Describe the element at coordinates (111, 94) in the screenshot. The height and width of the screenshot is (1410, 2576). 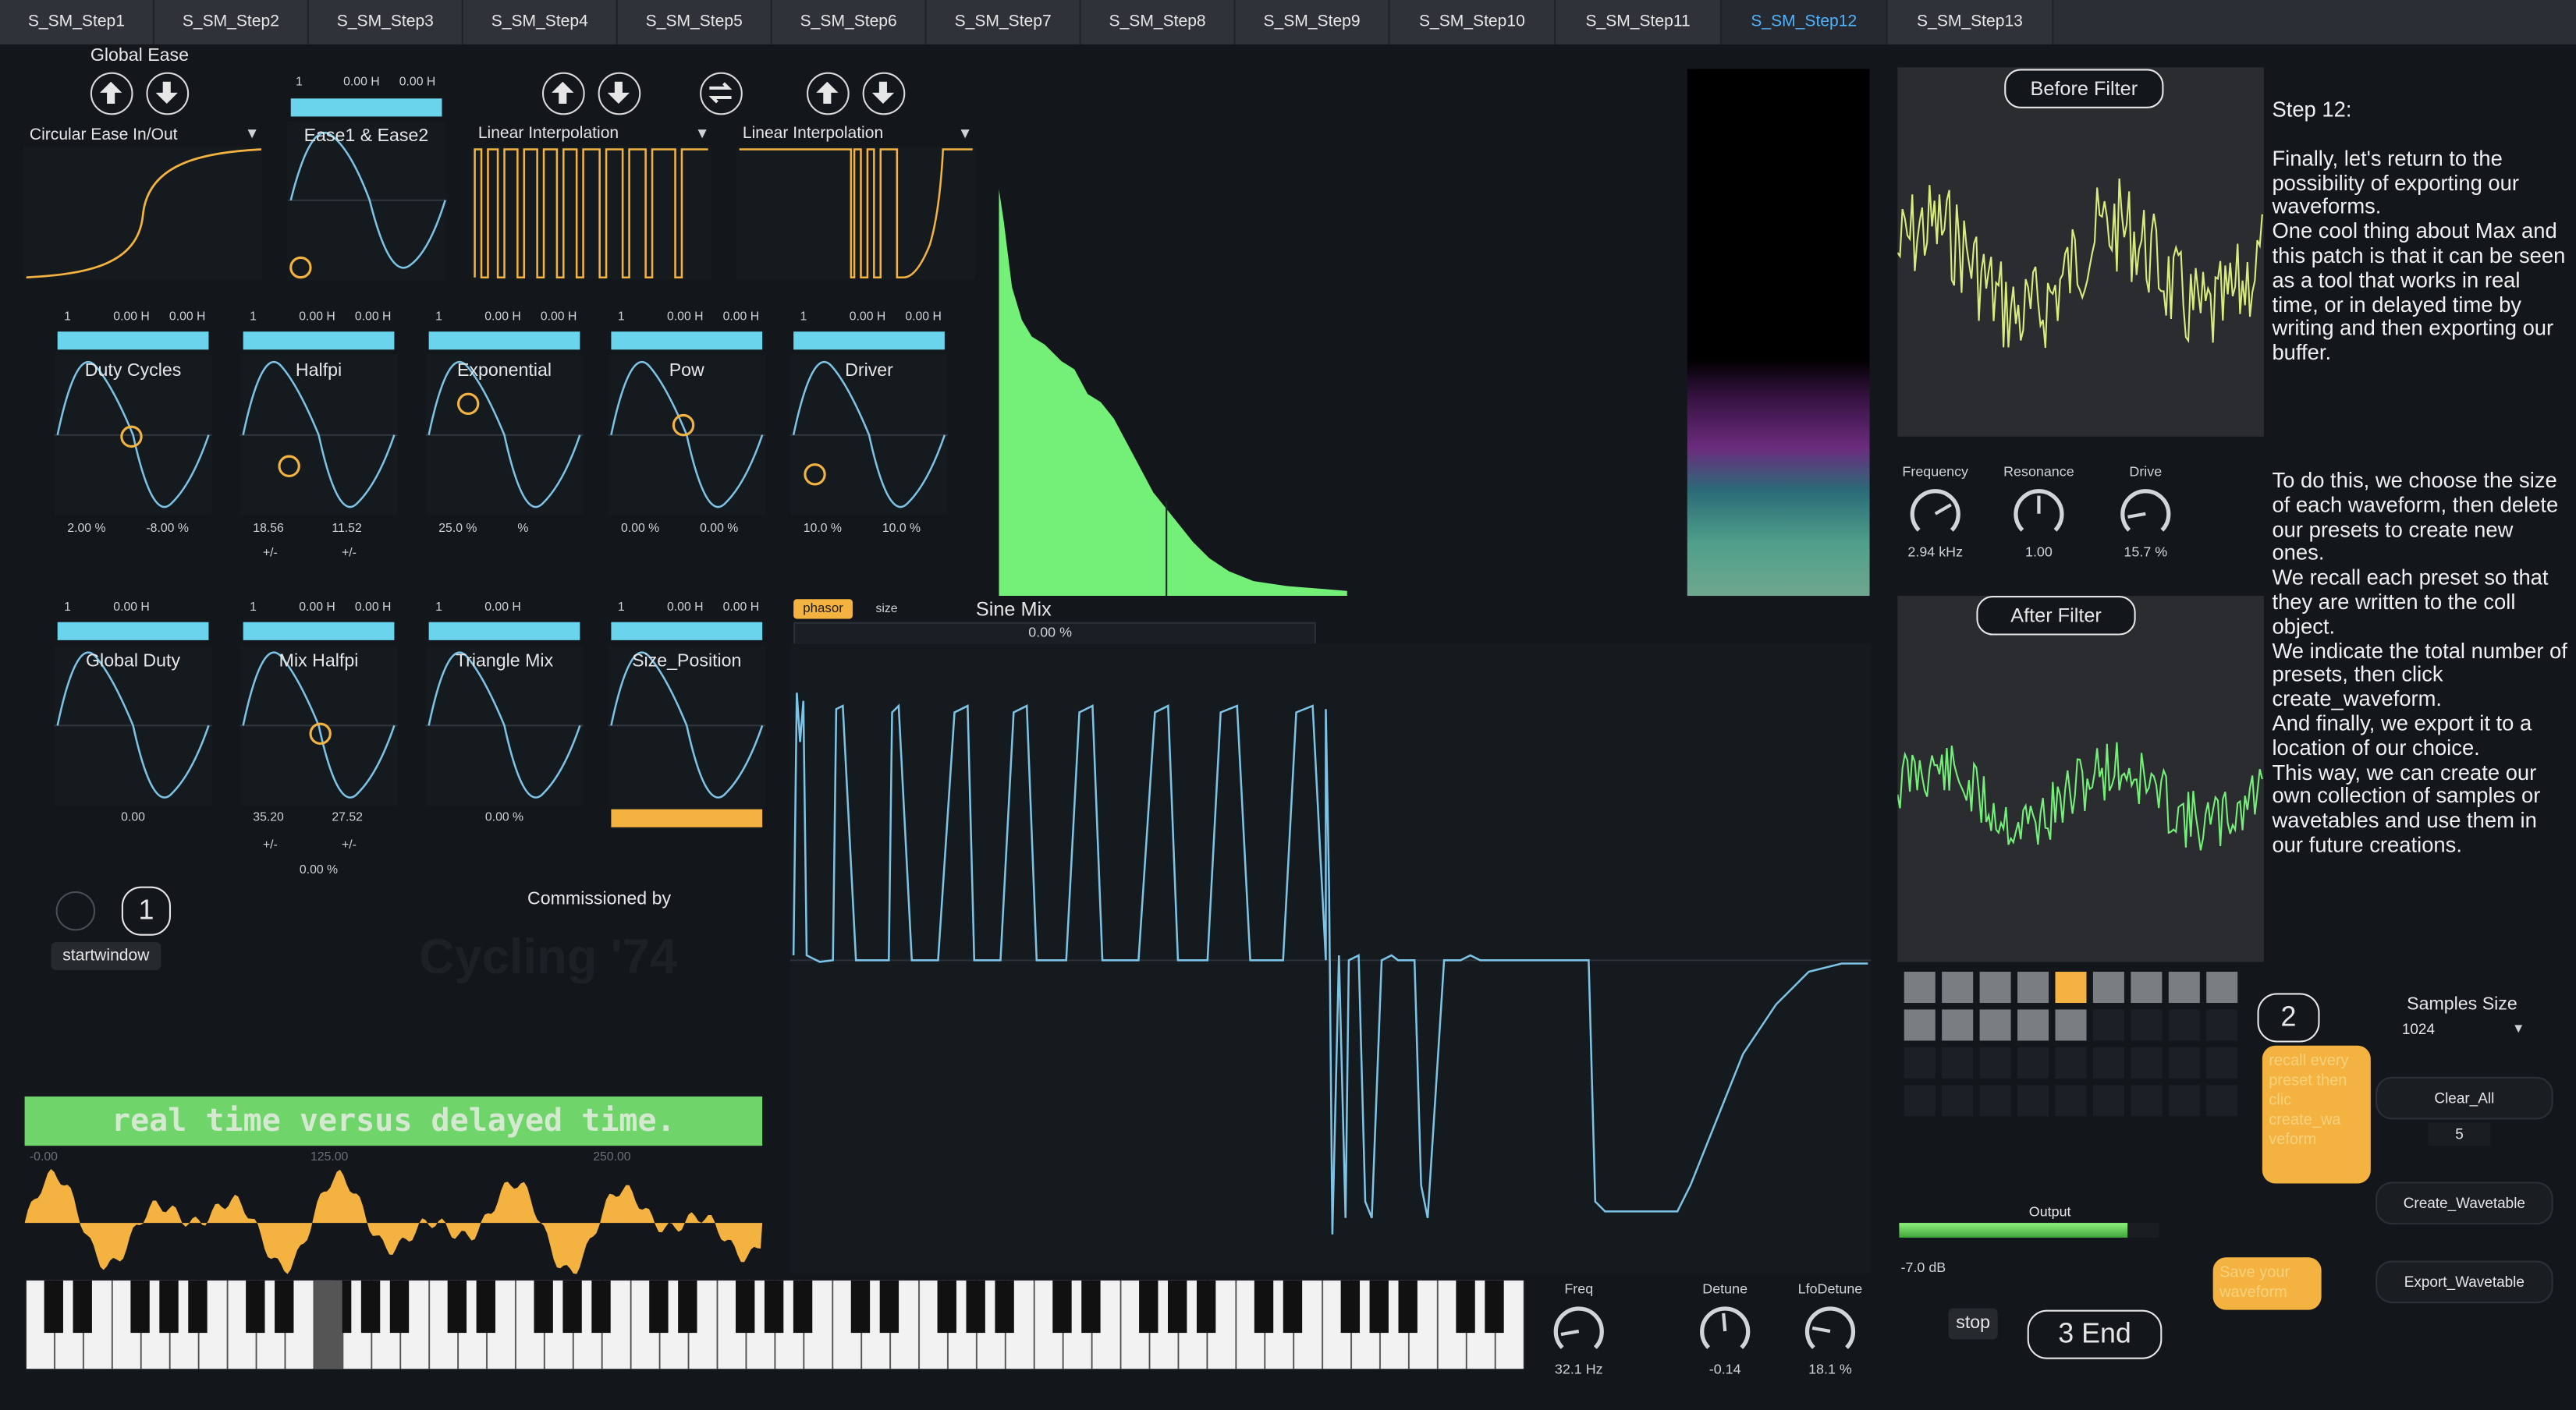
I see `arrow-up-button` at that location.